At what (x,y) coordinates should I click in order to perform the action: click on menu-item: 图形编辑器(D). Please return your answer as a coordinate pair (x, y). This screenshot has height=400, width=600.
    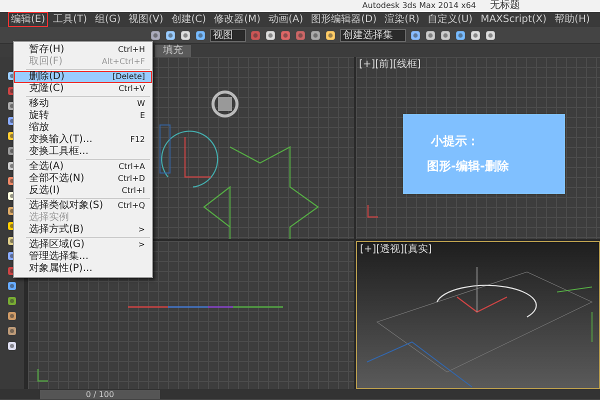
    Looking at the image, I should click on (344, 19).